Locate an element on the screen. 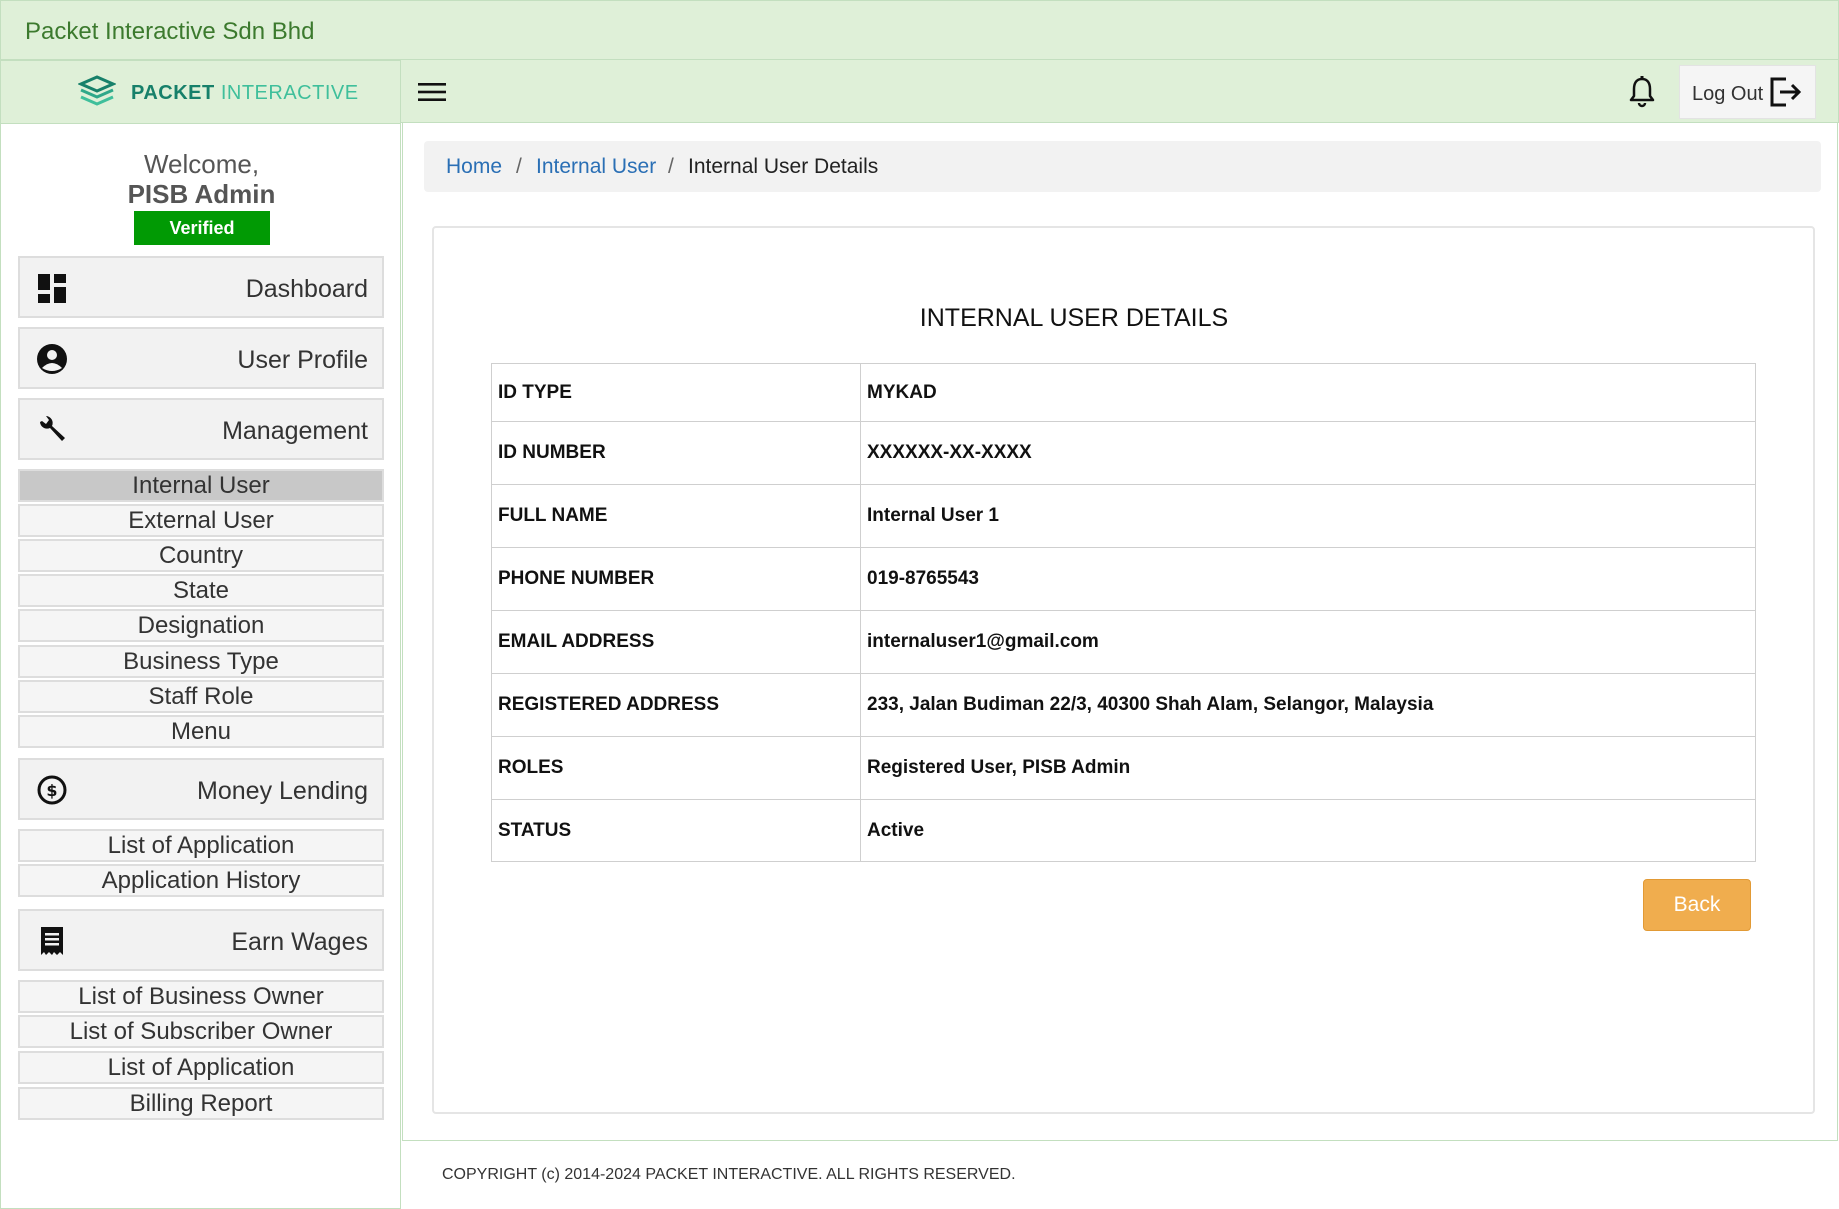 The width and height of the screenshot is (1839, 1209). sidebar-subitem-list-of-business-owner: List of Business Owner is located at coordinates (201, 996).